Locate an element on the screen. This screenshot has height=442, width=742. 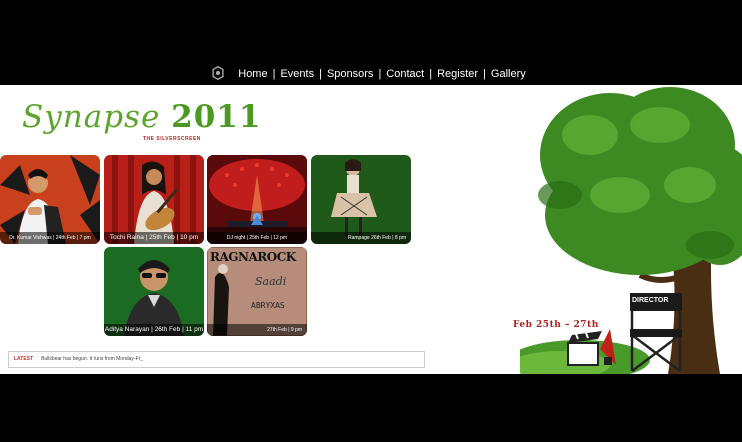
nav-home: Home is located at coordinates (252, 74).